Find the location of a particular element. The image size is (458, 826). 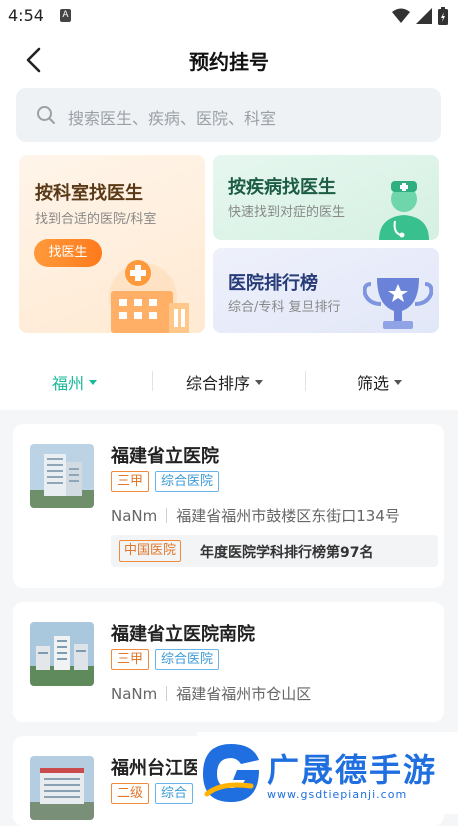

status-icons is located at coordinates (420, 16).